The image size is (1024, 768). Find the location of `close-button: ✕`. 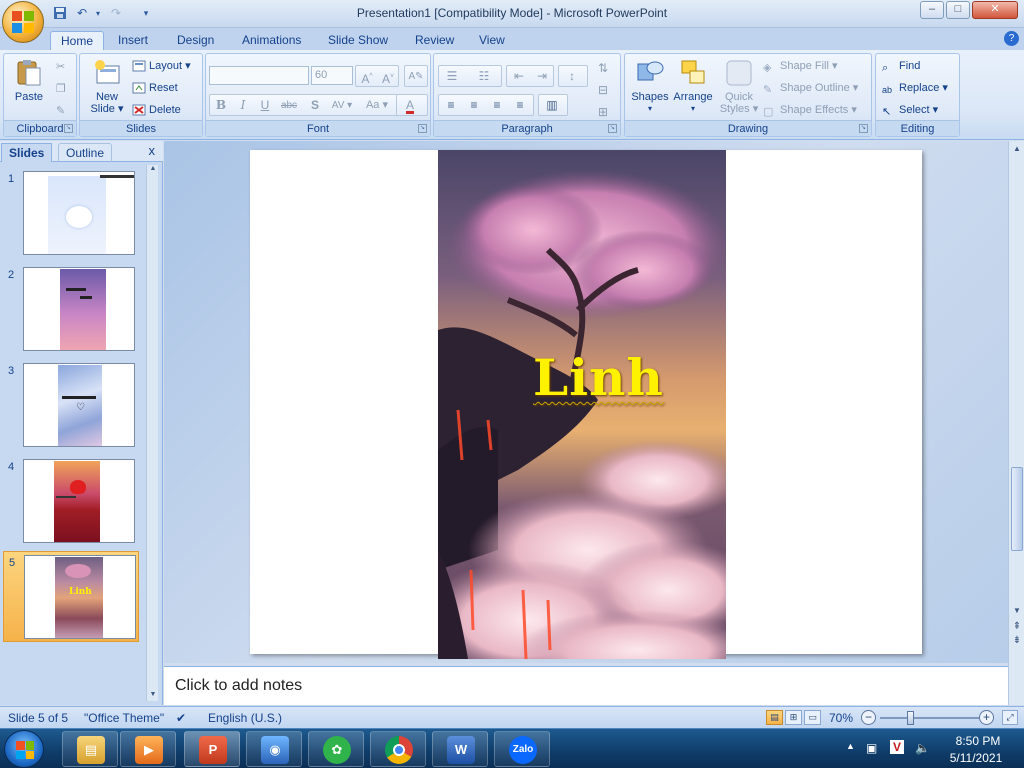

close-button: ✕ is located at coordinates (995, 10).